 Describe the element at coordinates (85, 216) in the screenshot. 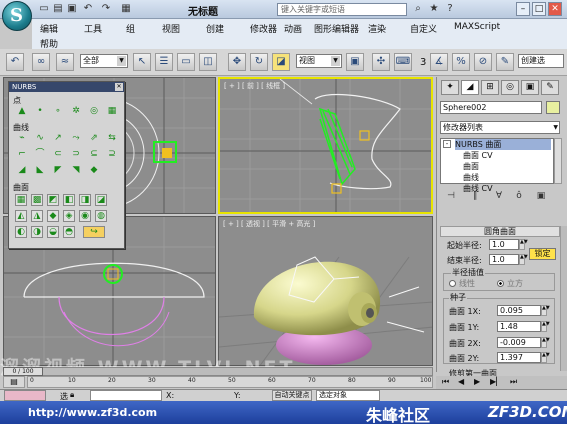

I see `surface-uloft-icon: ◉` at that location.